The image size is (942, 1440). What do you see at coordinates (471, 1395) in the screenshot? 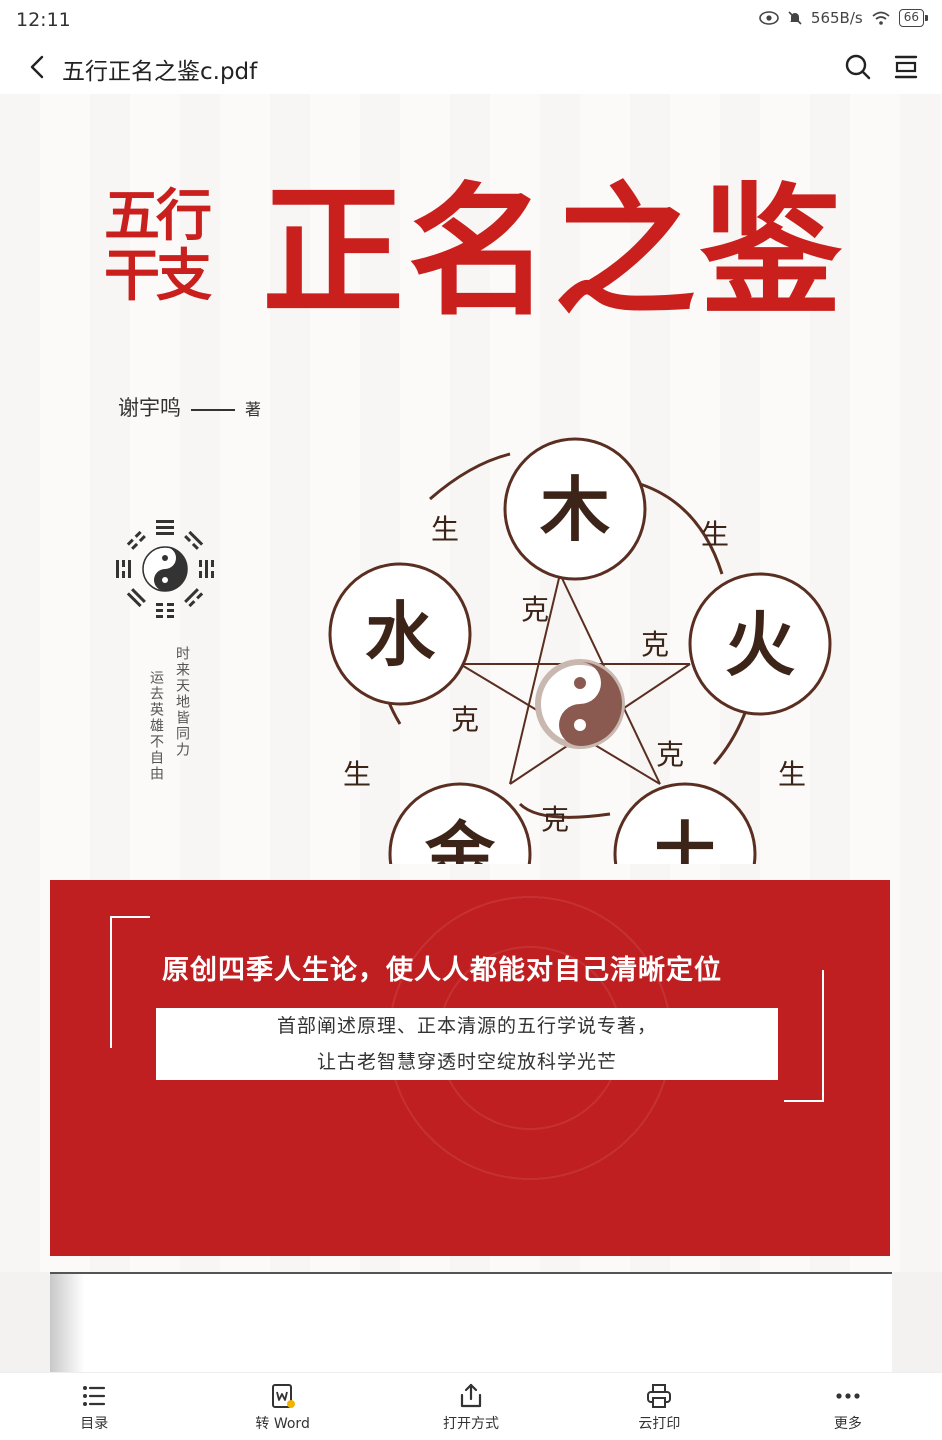
I see `share-icon` at bounding box center [471, 1395].